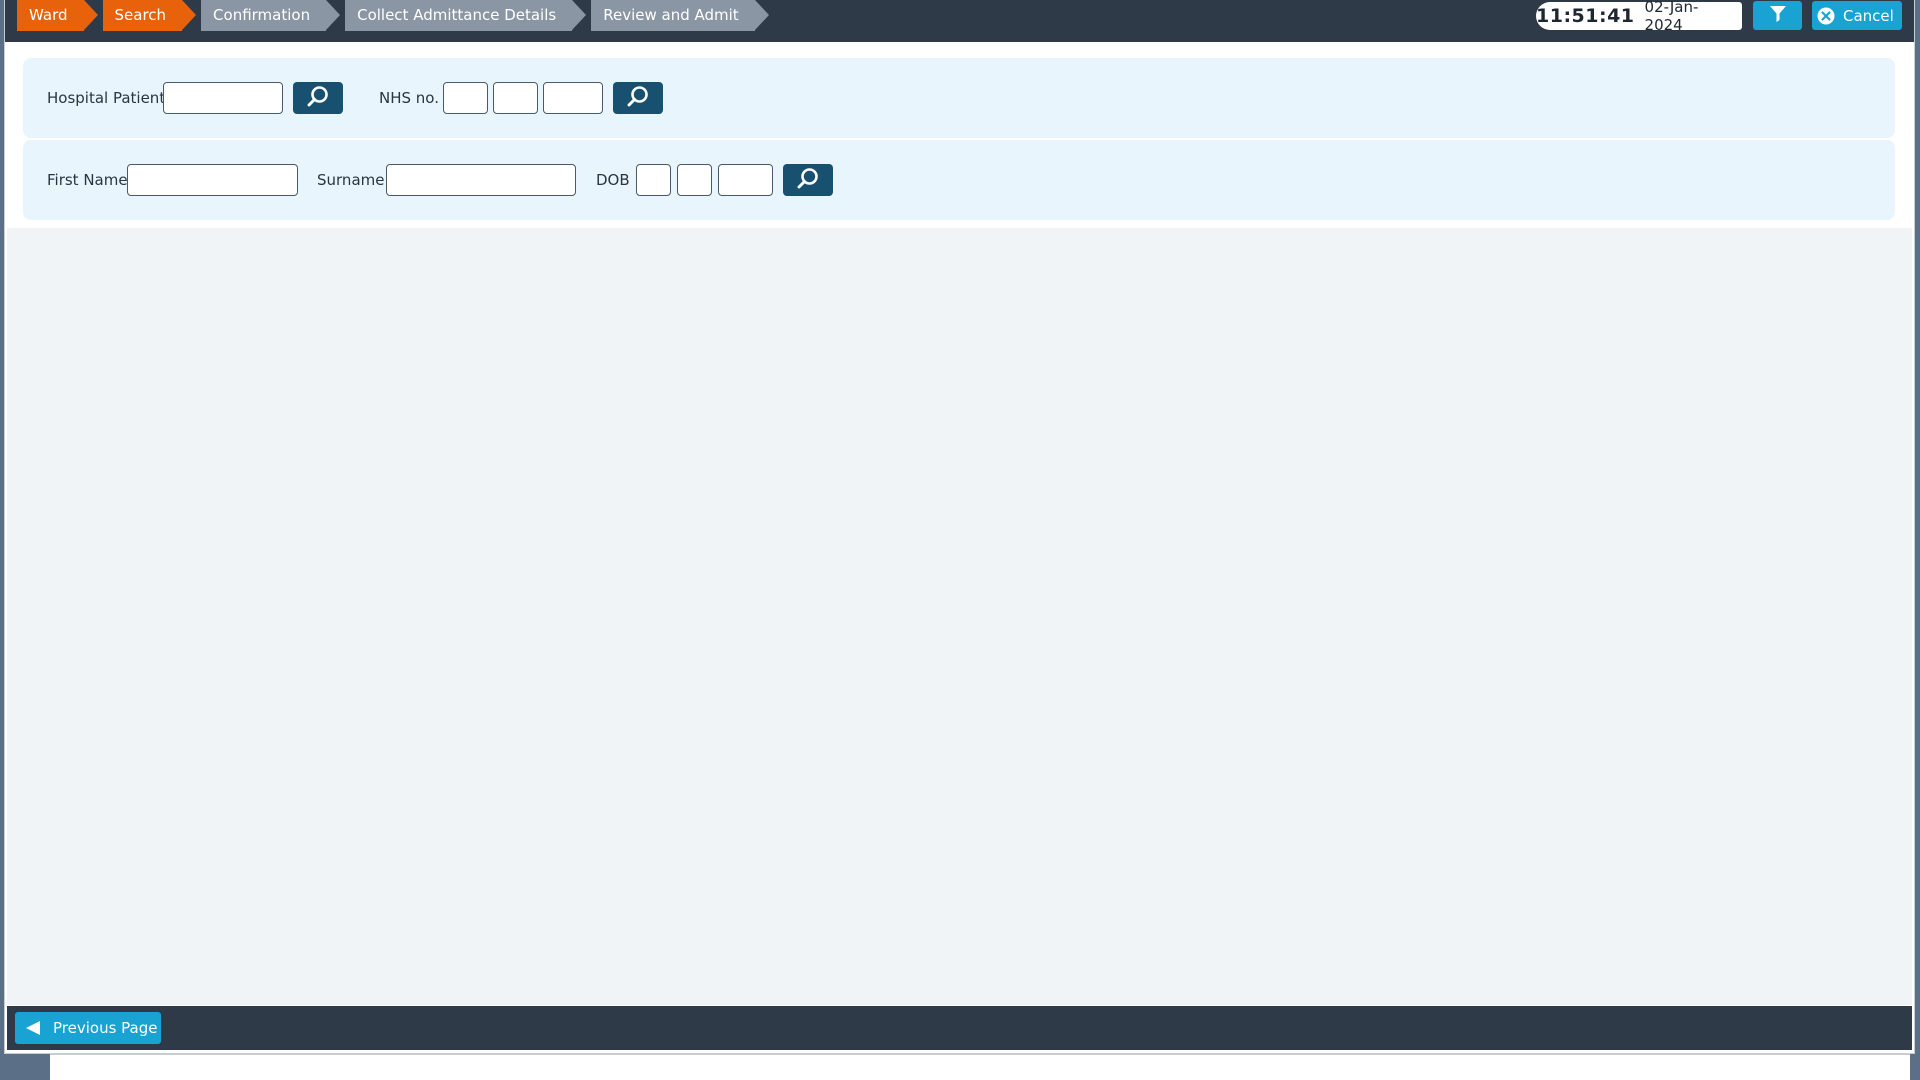  What do you see at coordinates (87, 180) in the screenshot?
I see `first-name-label: First Name` at bounding box center [87, 180].